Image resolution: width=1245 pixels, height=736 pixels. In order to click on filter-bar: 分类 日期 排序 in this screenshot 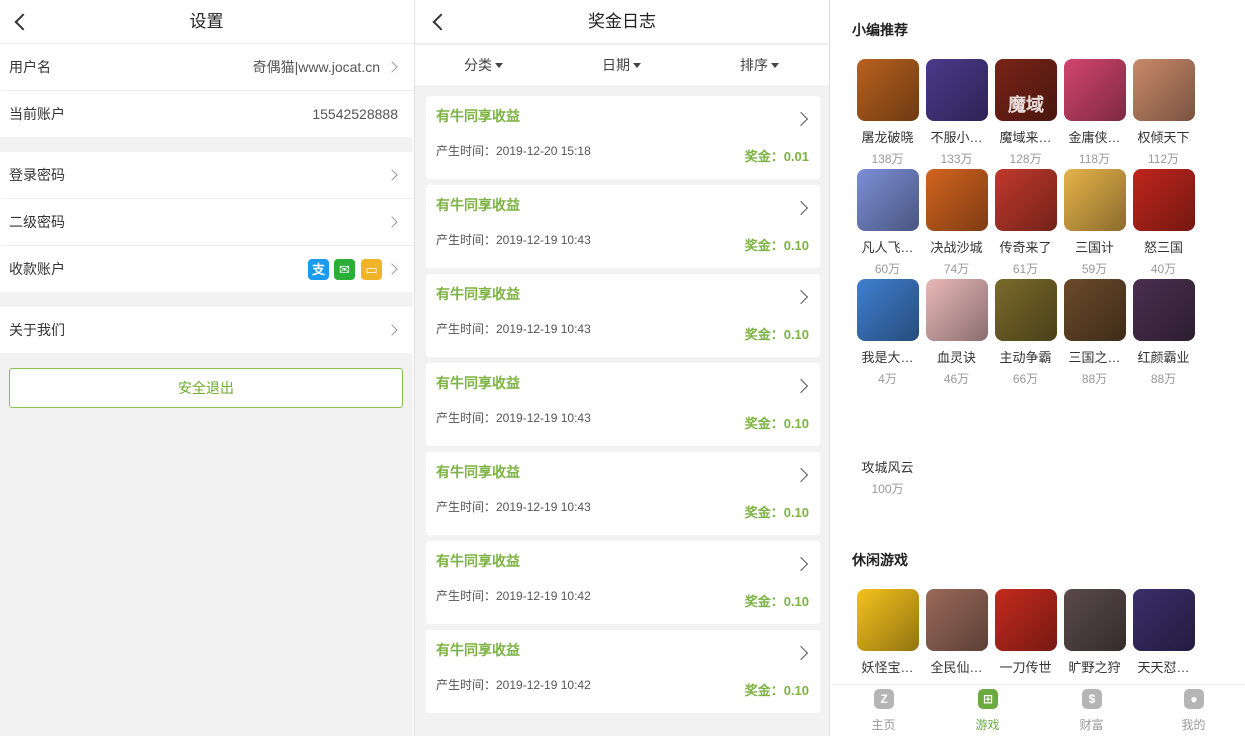, I will do `click(622, 65)`.